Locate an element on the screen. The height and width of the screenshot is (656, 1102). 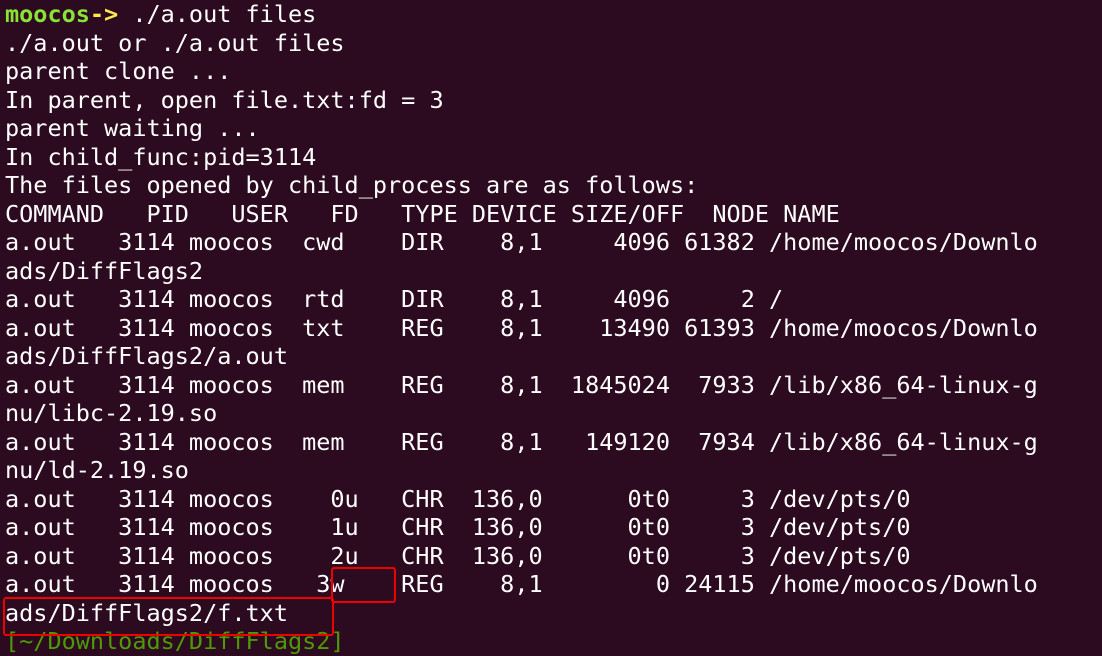
lsof-row: a.out 3114 moocos rtd DIR 8,1 4096 2 / is located at coordinates (394, 299).